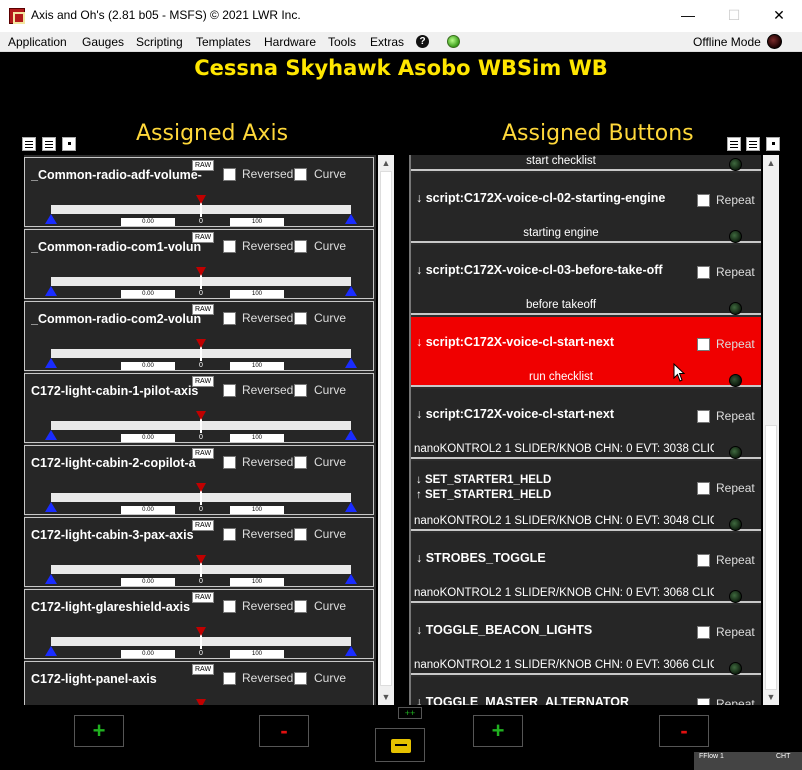 The height and width of the screenshot is (770, 802). What do you see at coordinates (387, 42) in the screenshot?
I see `menu-extras: Extras` at bounding box center [387, 42].